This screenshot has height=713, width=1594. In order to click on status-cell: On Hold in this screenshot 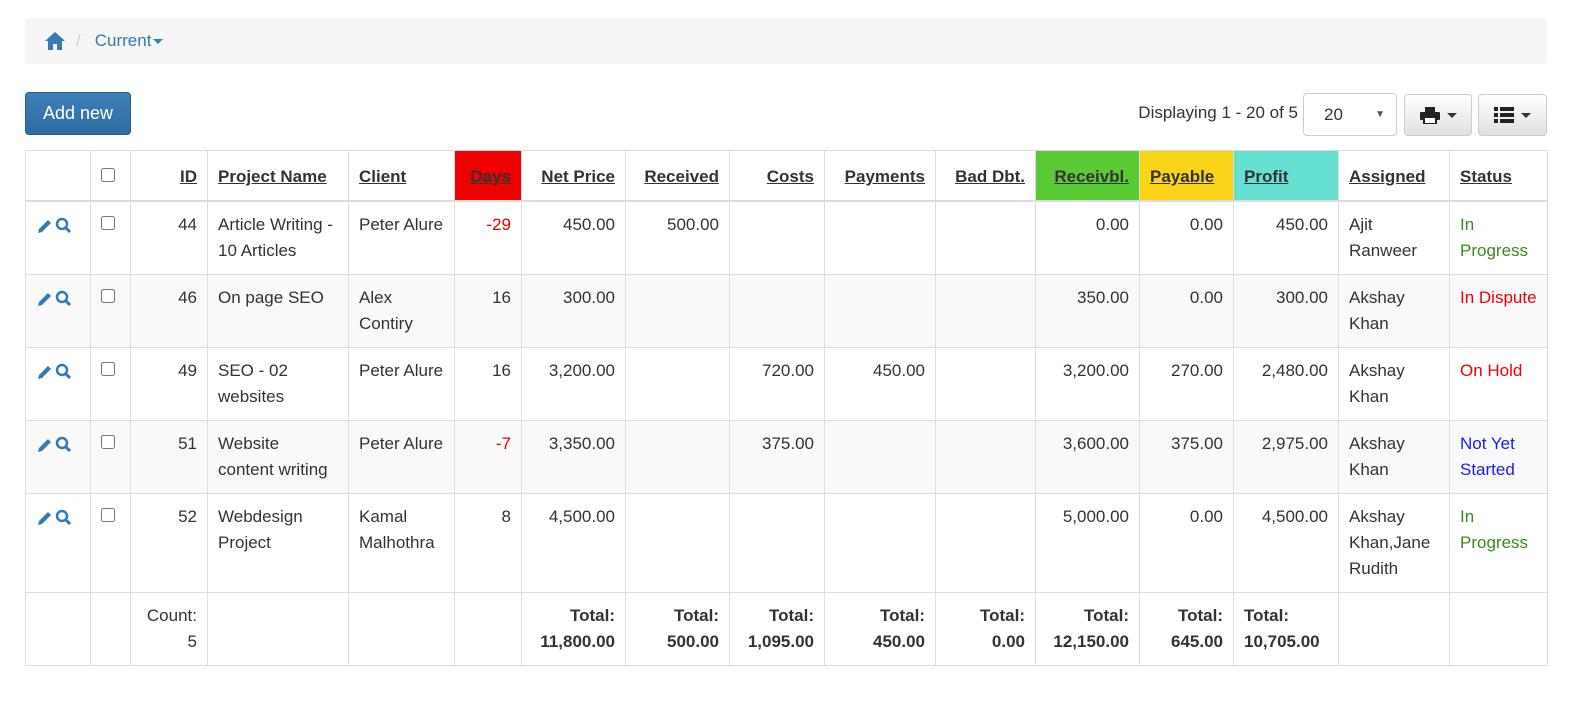, I will do `click(1498, 384)`.